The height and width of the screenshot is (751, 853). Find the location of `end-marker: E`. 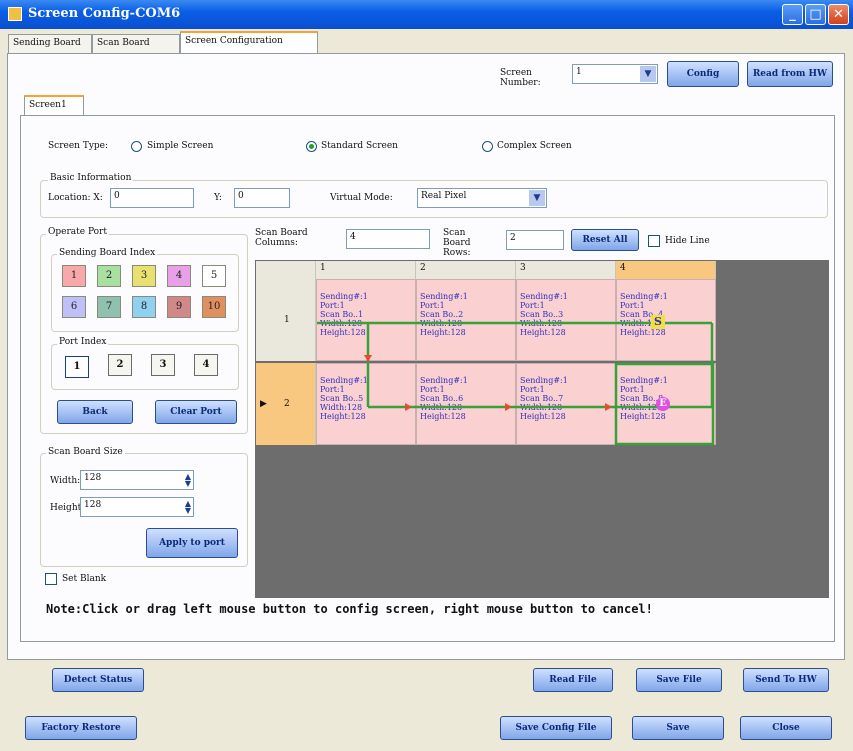

end-marker: E is located at coordinates (663, 404).